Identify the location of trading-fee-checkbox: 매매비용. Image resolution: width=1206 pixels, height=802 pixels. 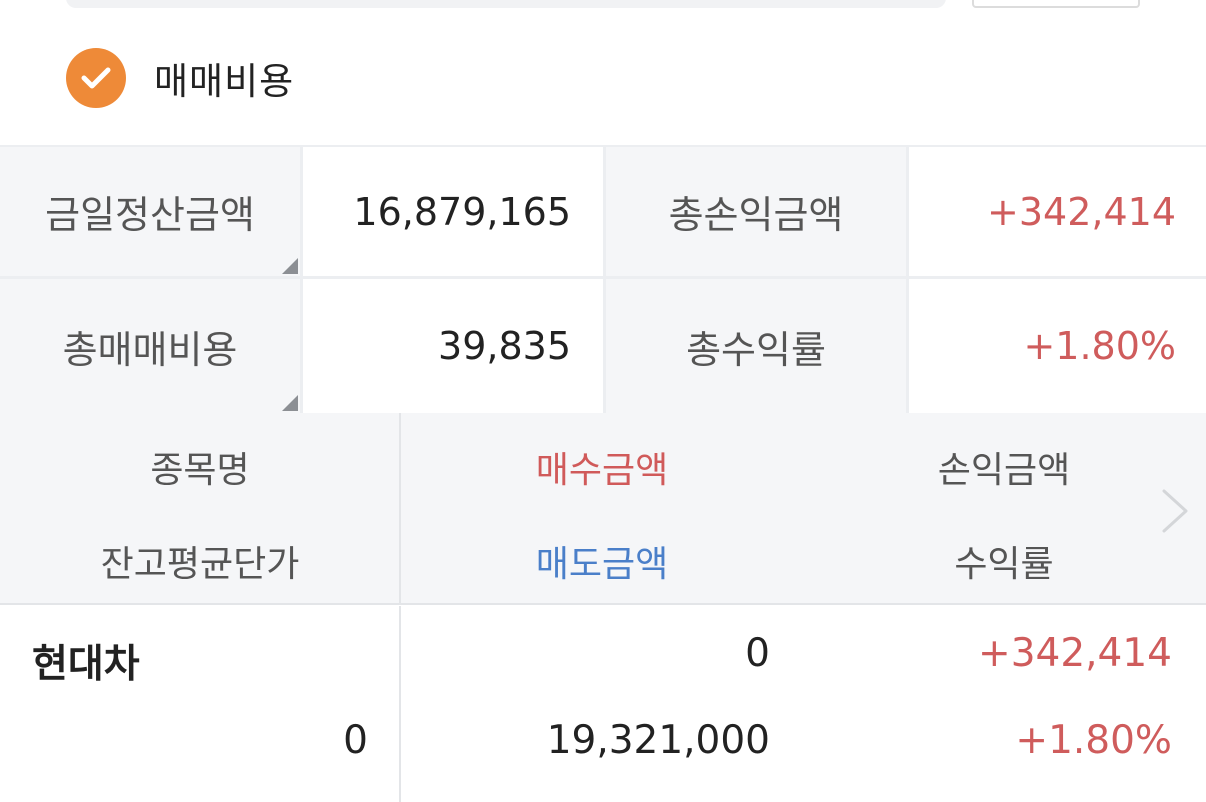
(180, 78).